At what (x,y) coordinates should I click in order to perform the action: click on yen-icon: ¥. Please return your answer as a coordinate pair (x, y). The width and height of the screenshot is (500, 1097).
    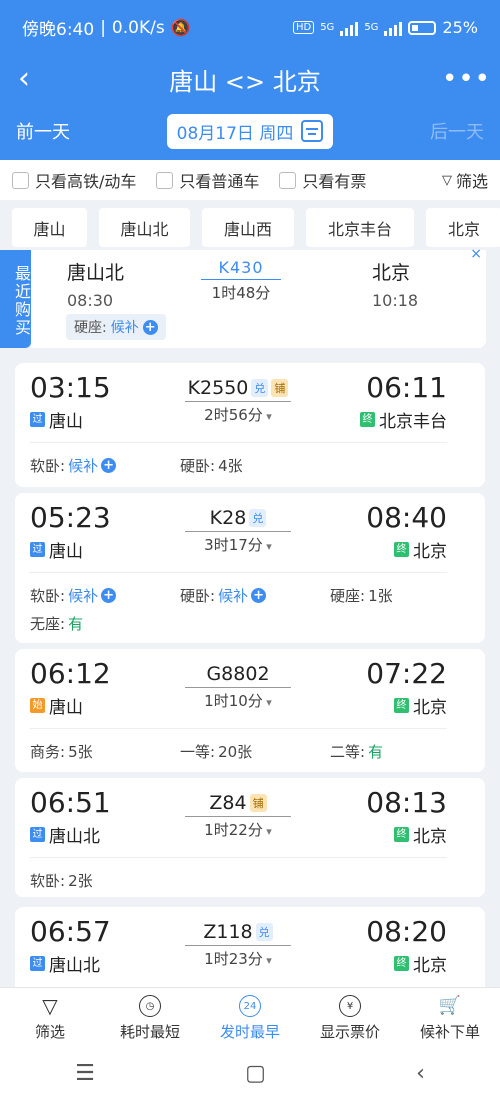
    Looking at the image, I should click on (350, 1006).